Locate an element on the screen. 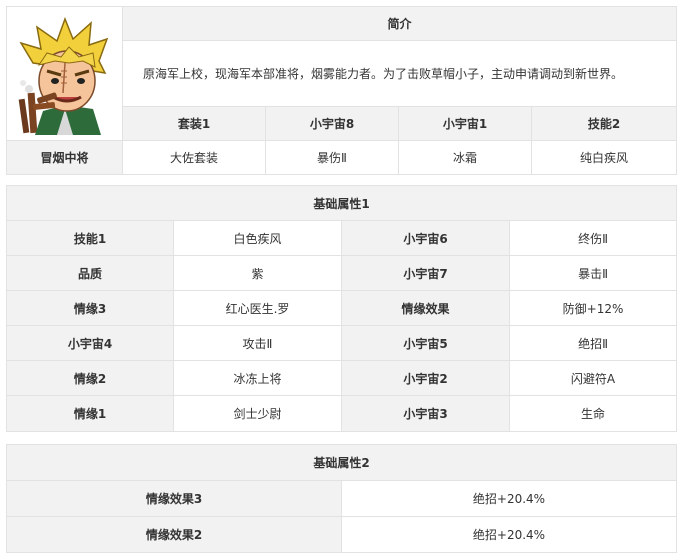 The height and width of the screenshot is (553, 681). intro-text: 原海军上校，现海军本部准将，烟雾能力者。为了击败草帽小子，主动申请调动到新世界。 is located at coordinates (399, 73).